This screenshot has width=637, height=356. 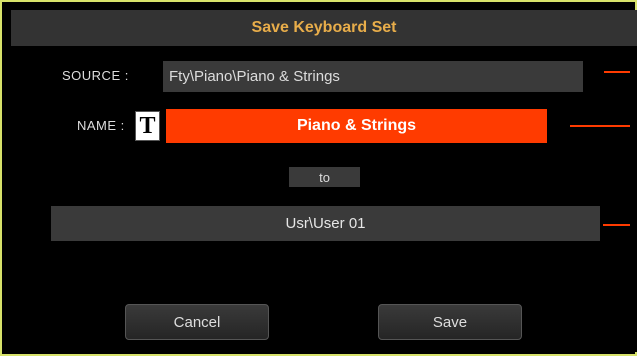 What do you see at coordinates (450, 322) in the screenshot?
I see `save-button: Save` at bounding box center [450, 322].